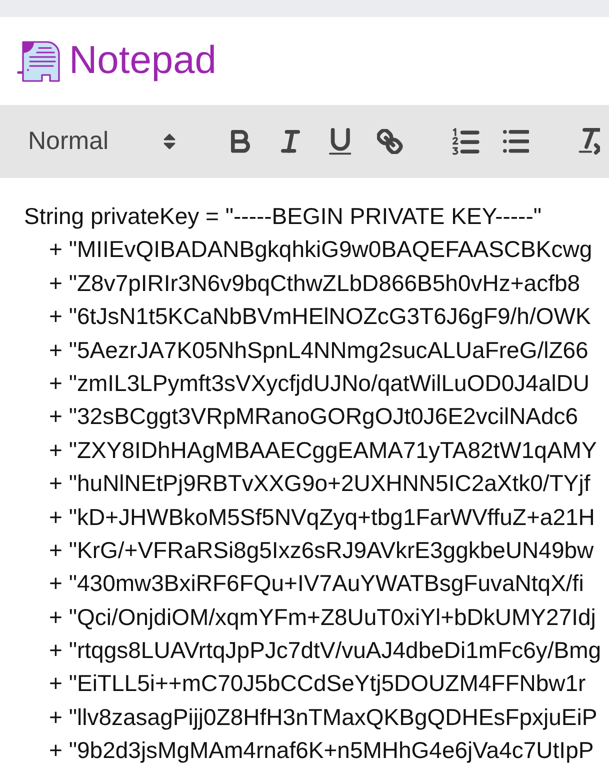 The height and width of the screenshot is (776, 609). I want to click on format-select: Normal, so click(102, 142).